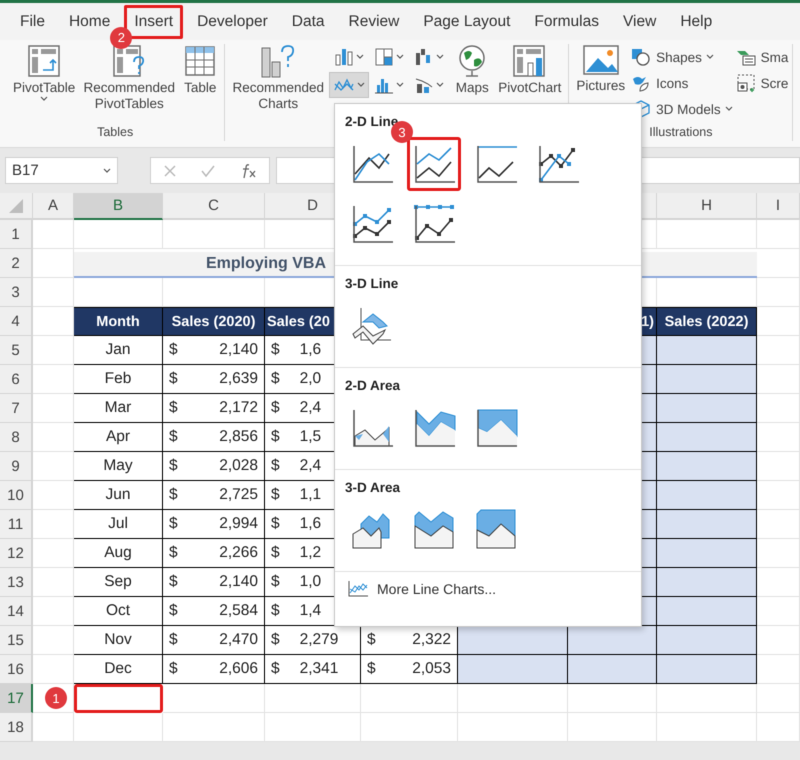  I want to click on column-header: C, so click(214, 206).